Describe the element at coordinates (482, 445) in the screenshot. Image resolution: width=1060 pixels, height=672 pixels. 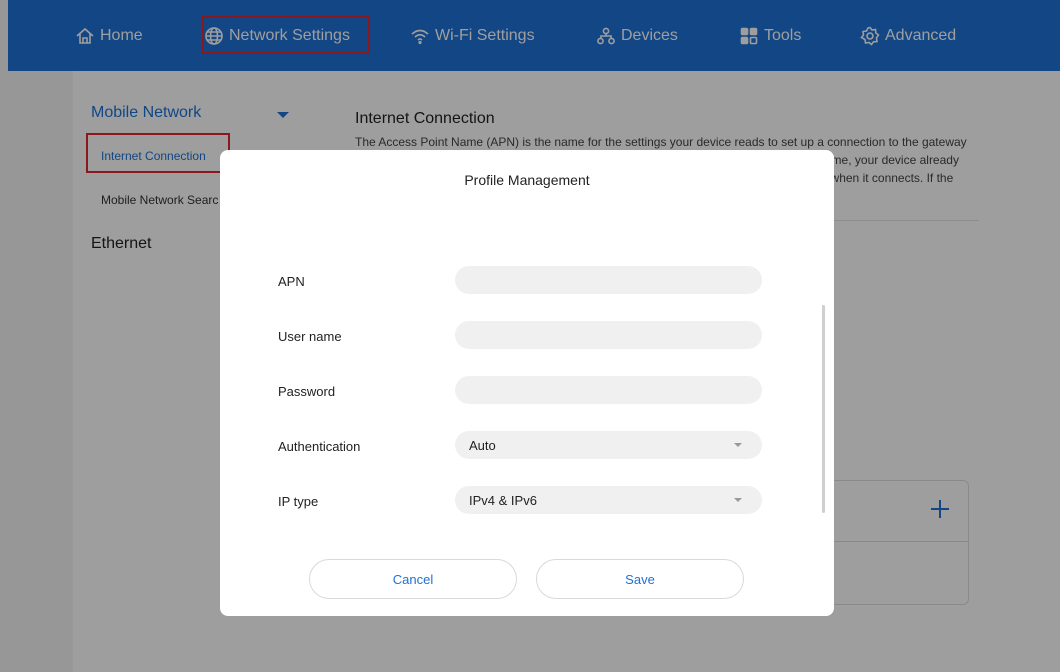
I see `authentication-value: Auto` at that location.